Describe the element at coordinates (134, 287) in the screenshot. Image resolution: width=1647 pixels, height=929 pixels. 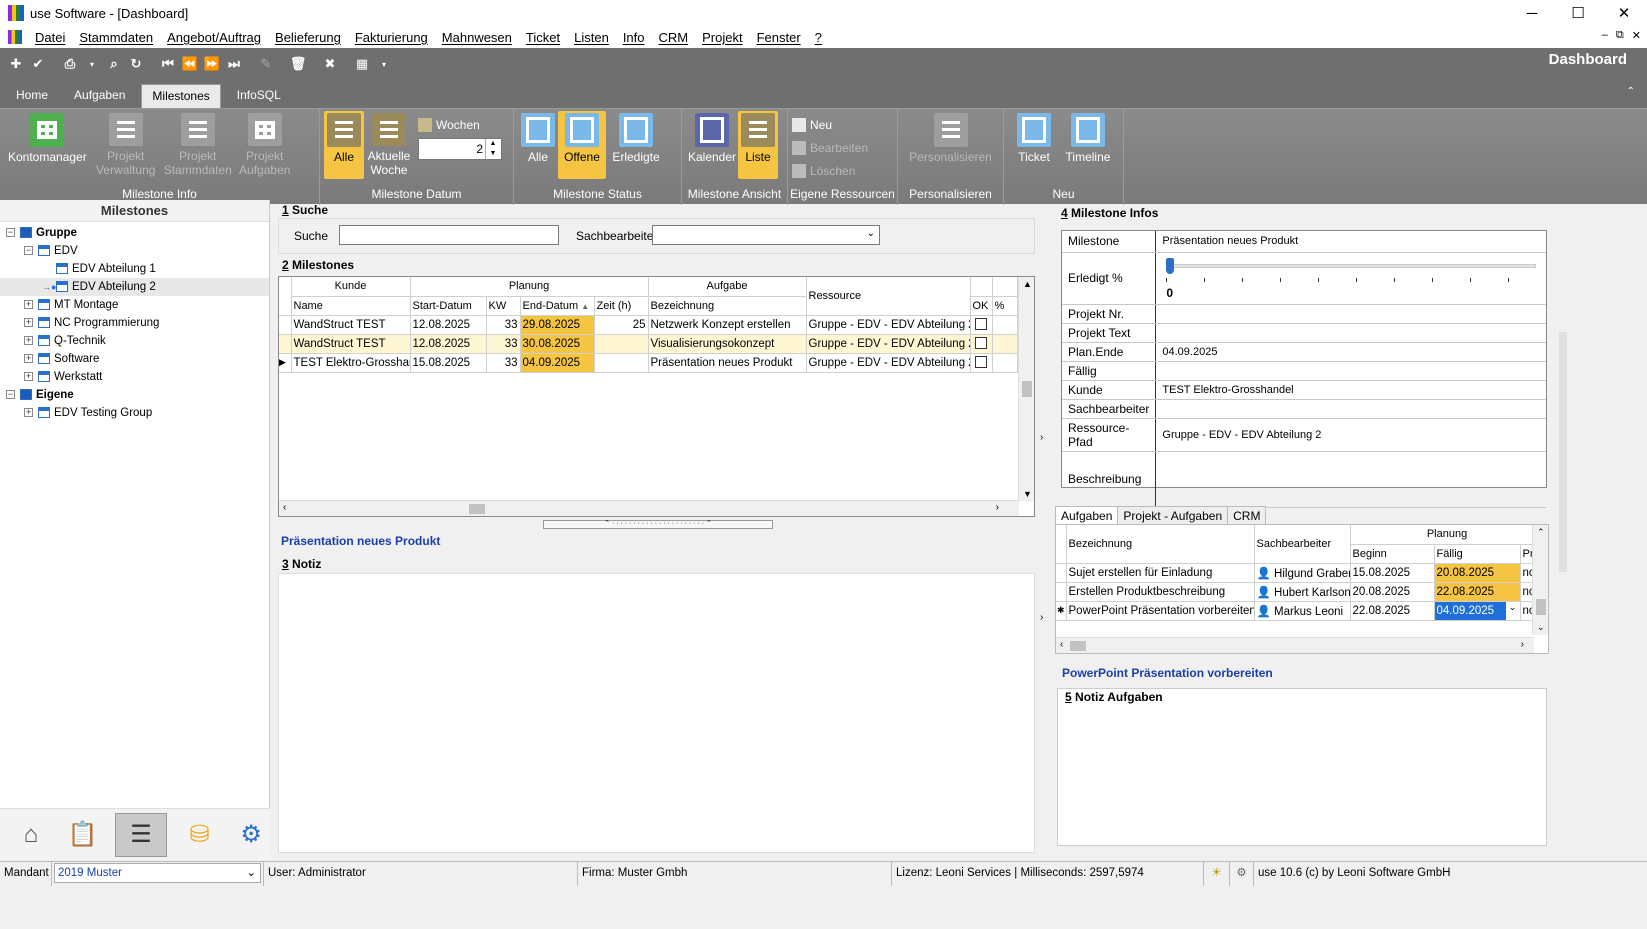
I see `tree-item: →● EDV Abteilung 2` at that location.